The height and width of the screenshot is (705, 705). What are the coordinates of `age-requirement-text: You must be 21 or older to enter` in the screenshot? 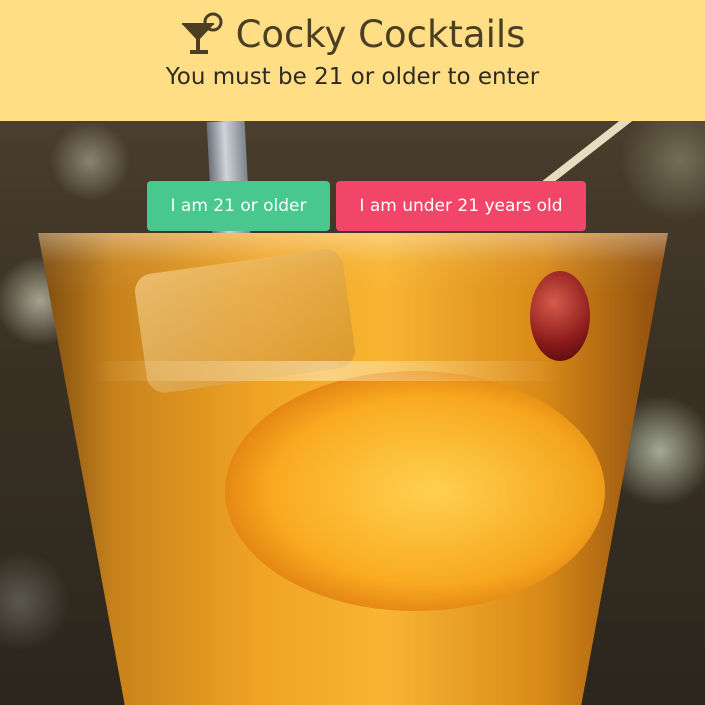 It's located at (352, 77).